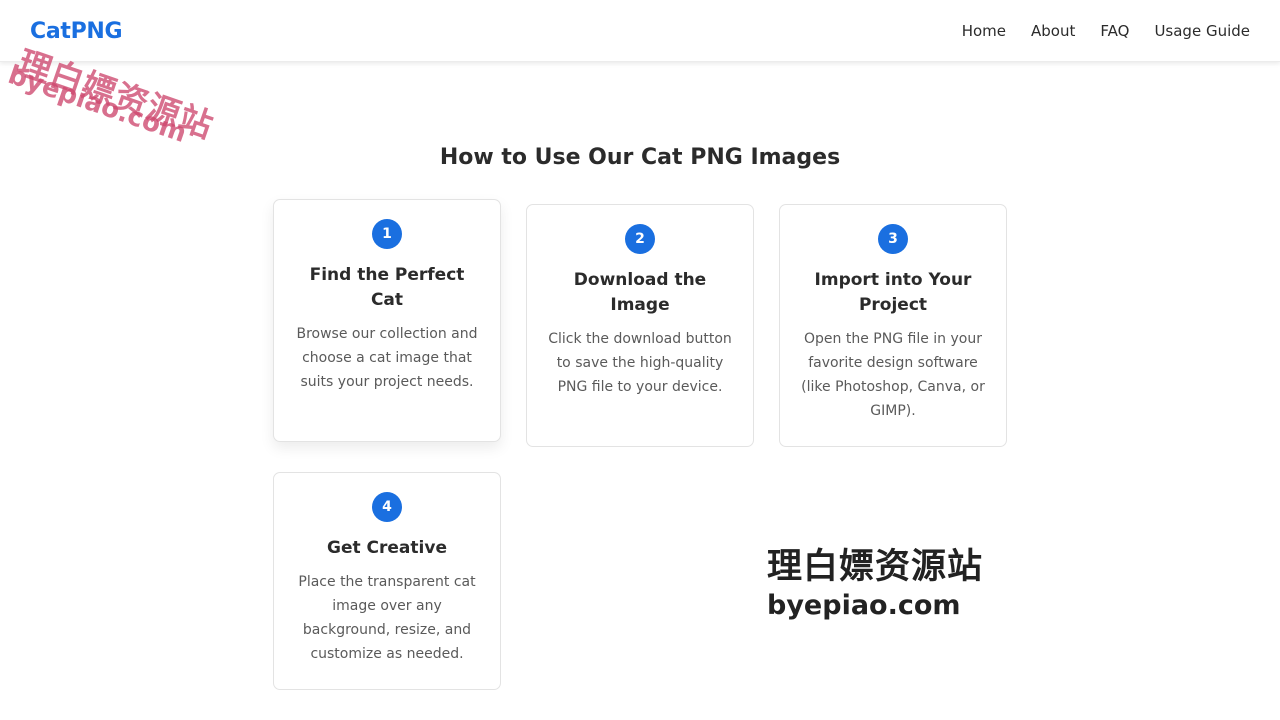 The image size is (1280, 720). Describe the element at coordinates (893, 292) in the screenshot. I see `step-title: Import into Your Project` at that location.